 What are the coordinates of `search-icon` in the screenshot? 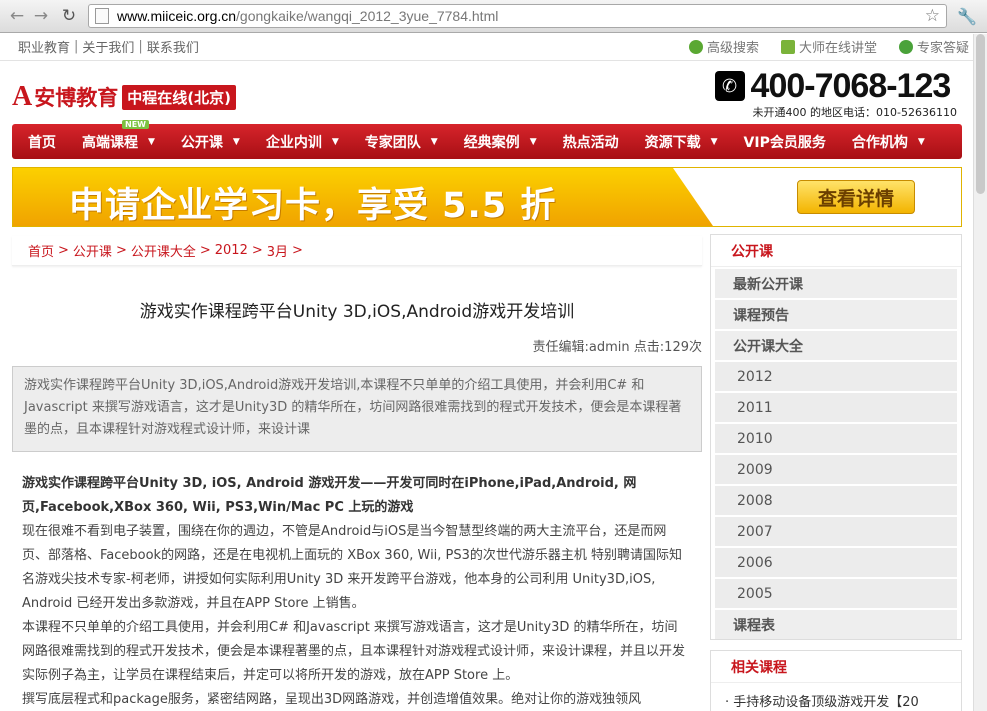 It's located at (695, 46).